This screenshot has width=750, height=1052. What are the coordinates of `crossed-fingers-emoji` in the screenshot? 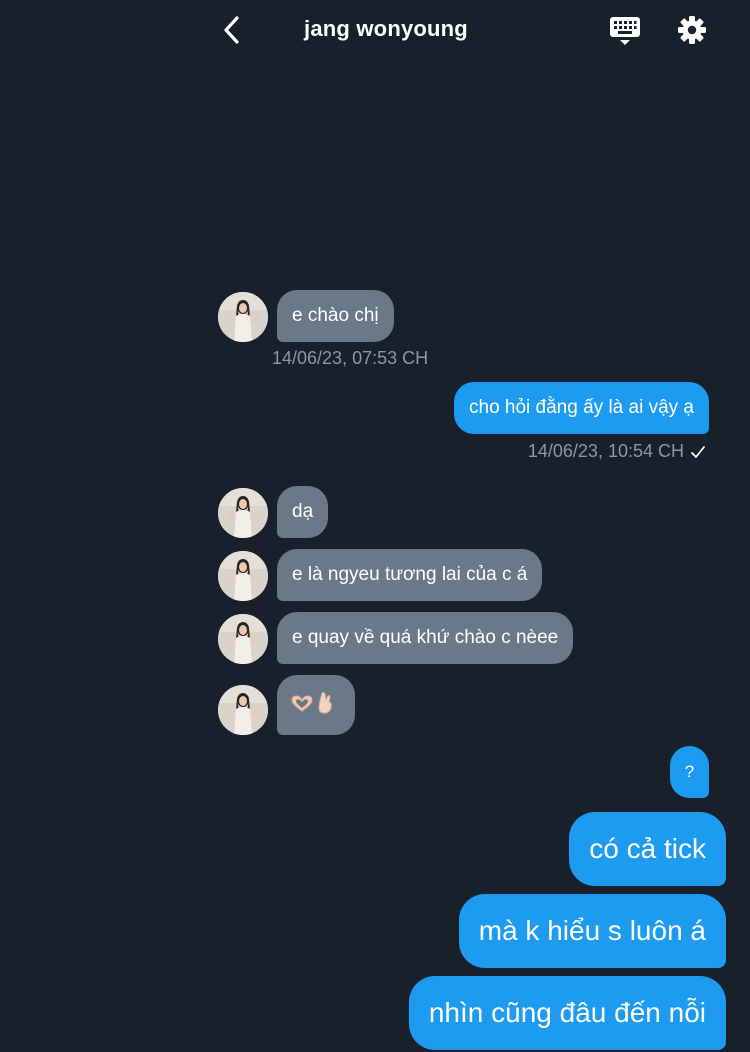 It's located at (325, 703).